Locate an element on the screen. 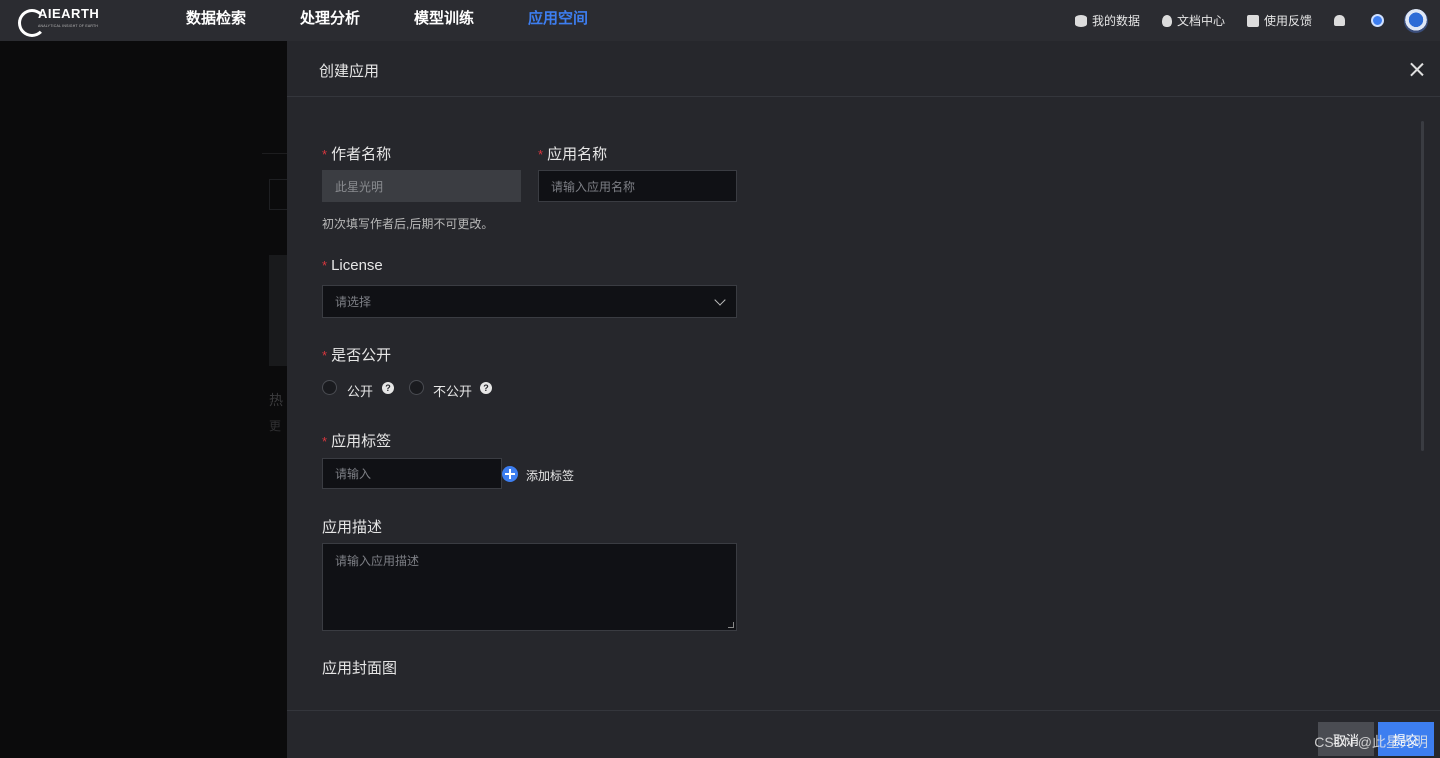 This screenshot has height=758, width=1440. background-card is located at coordinates (278, 310).